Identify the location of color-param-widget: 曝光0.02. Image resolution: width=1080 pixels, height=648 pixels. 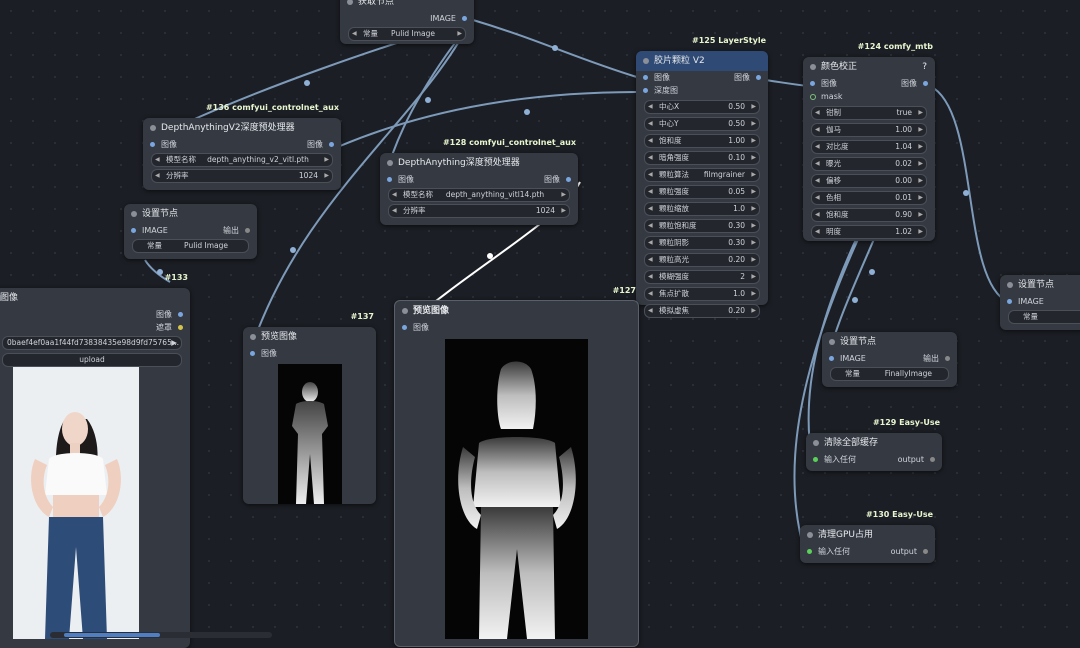
(869, 164).